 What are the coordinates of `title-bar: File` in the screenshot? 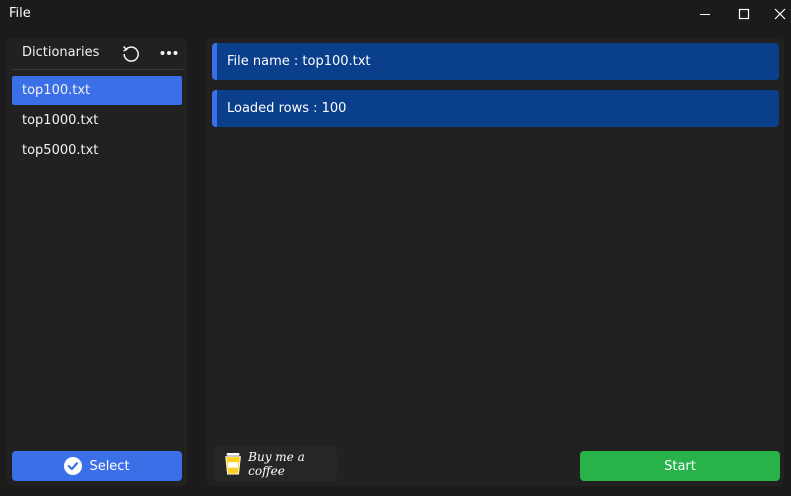 It's located at (395, 14).